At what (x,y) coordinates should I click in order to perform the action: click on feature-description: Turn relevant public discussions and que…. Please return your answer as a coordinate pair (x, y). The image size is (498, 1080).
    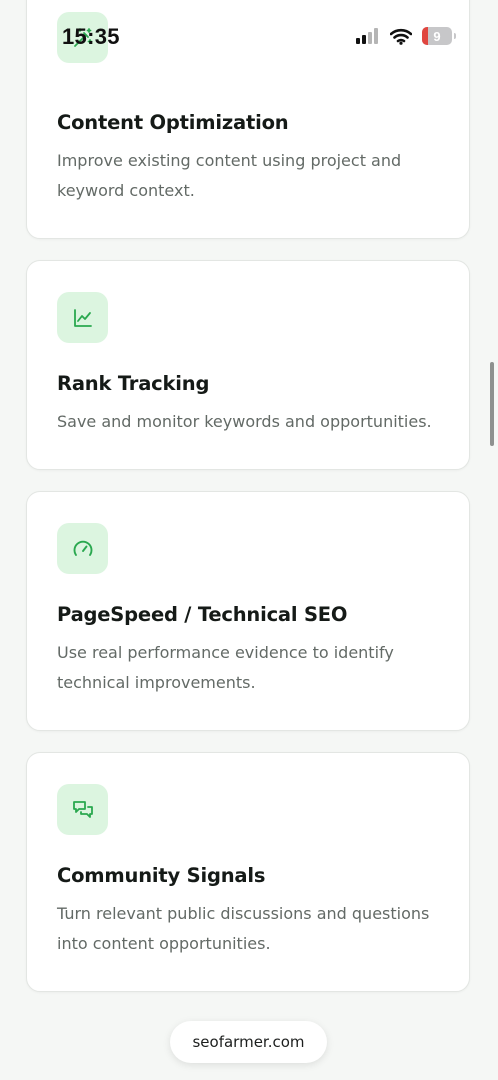
    Looking at the image, I should click on (243, 928).